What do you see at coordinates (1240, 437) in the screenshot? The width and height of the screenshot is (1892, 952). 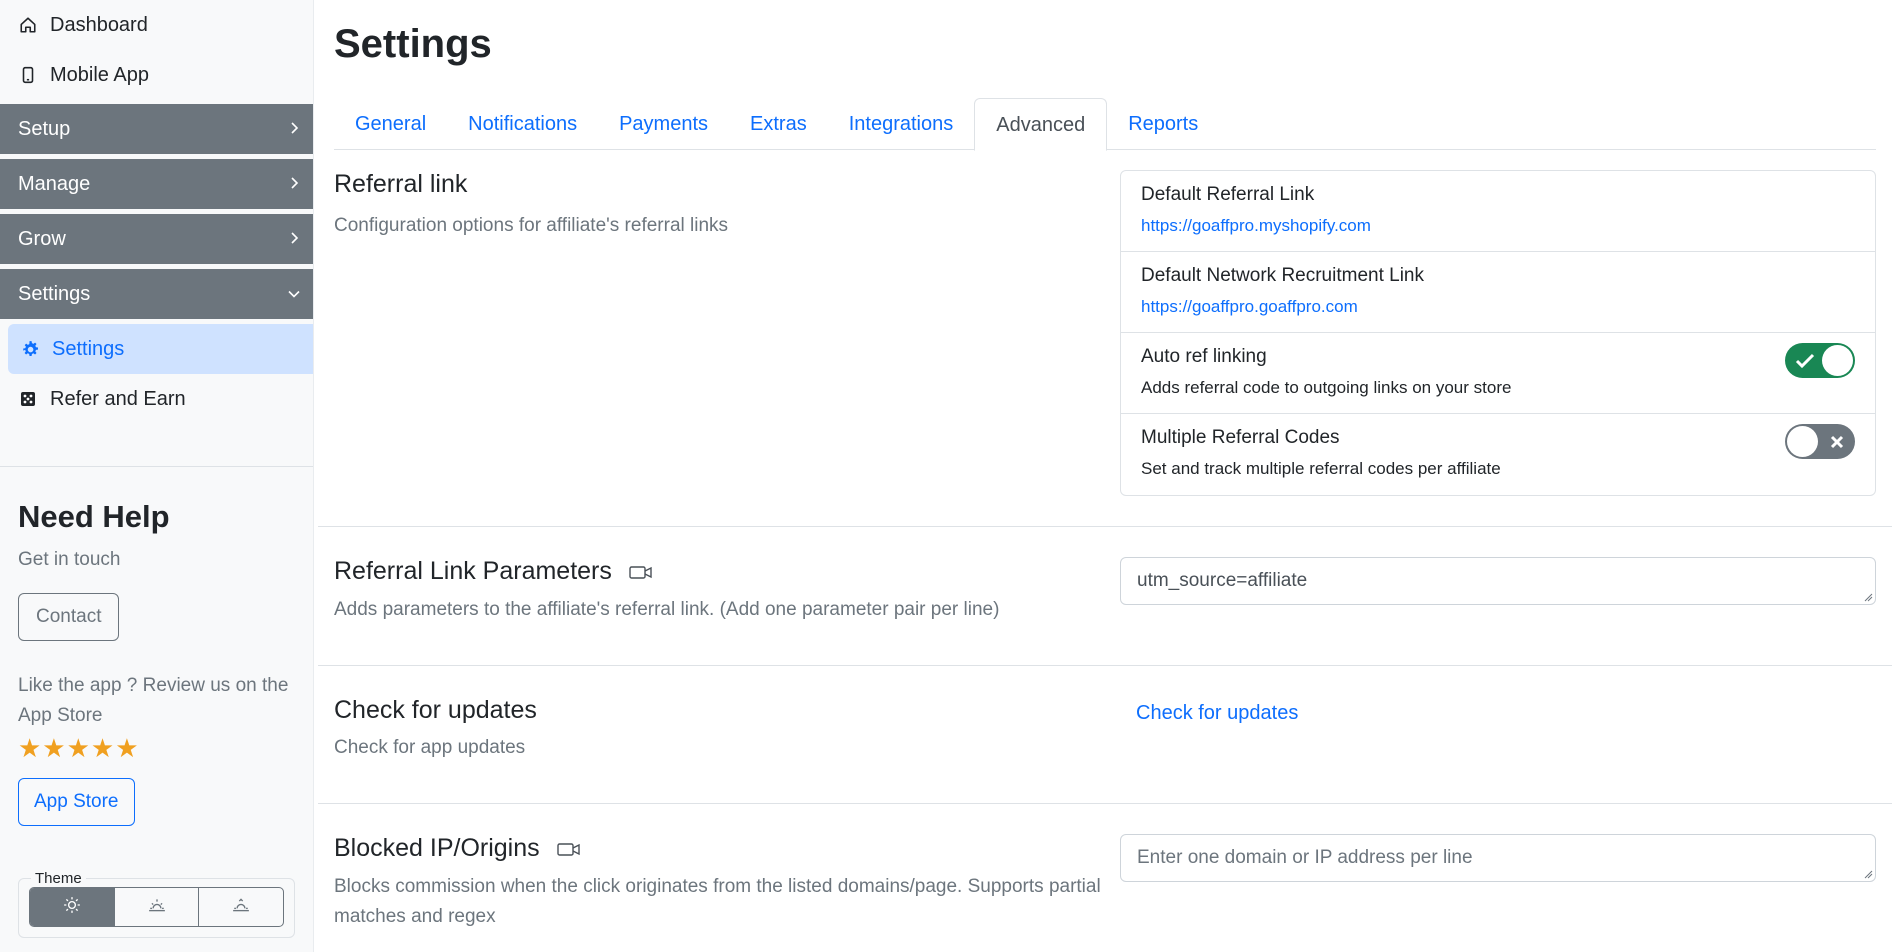 I see `list-item-title: Multiple Referral Codes` at bounding box center [1240, 437].